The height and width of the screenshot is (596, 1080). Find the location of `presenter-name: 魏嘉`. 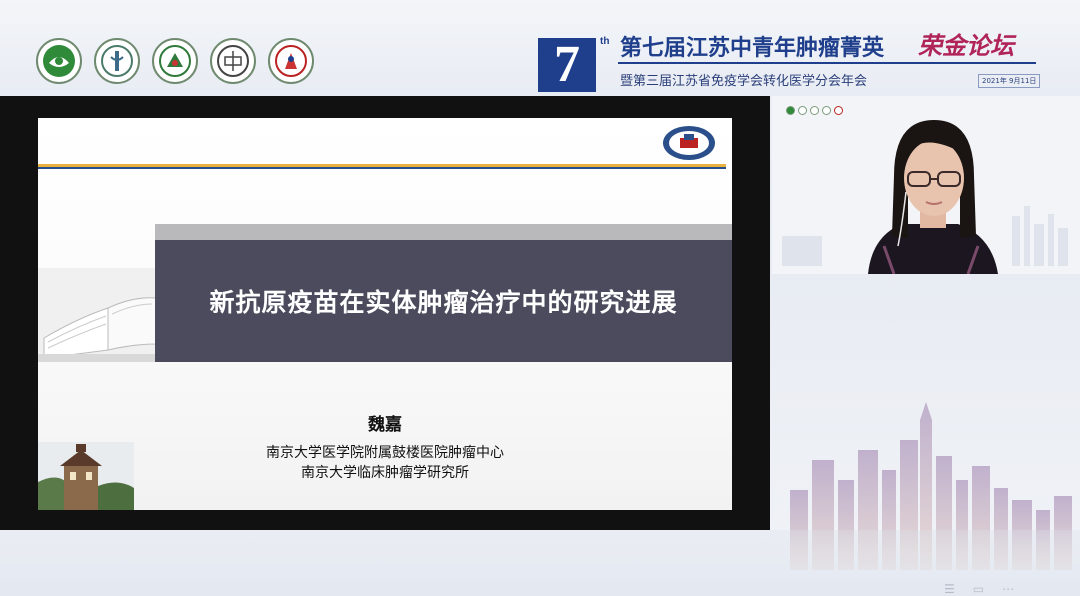

presenter-name: 魏嘉 is located at coordinates (385, 425).